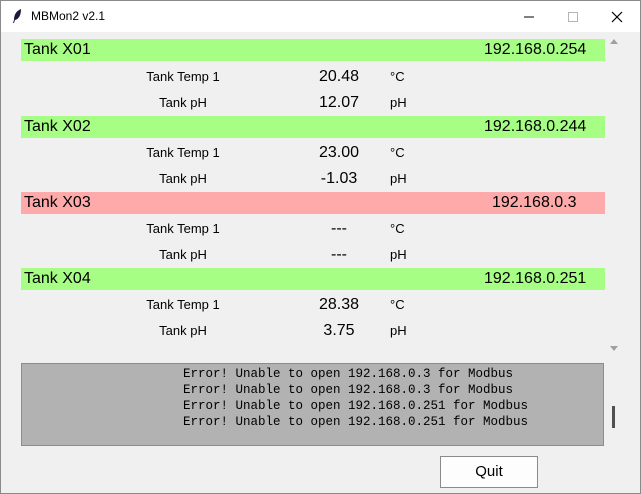 This screenshot has width=641, height=494. Describe the element at coordinates (535, 278) in the screenshot. I see `tank-ip: 192.168.0.251` at that location.